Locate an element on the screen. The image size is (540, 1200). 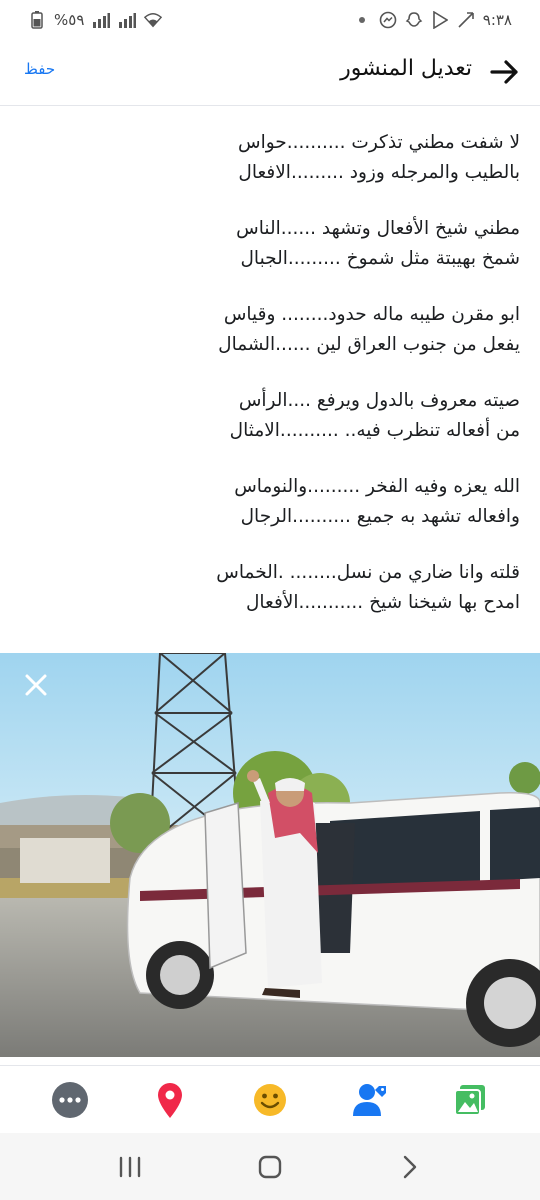
signal-icon is located at coordinates (101, 20).